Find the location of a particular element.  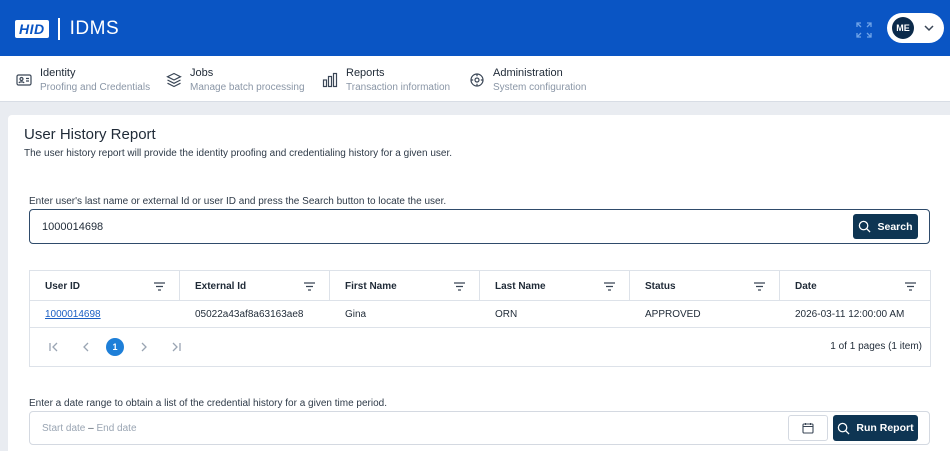

calendar-icon is located at coordinates (808, 428).